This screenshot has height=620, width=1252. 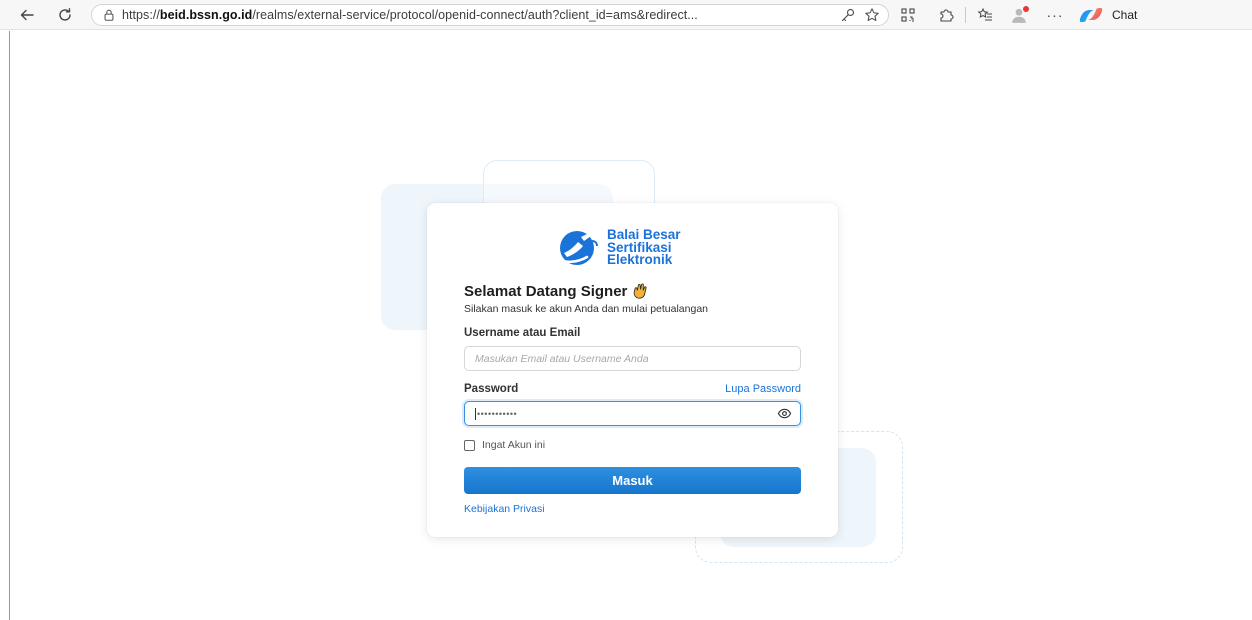 What do you see at coordinates (1125, 15) in the screenshot?
I see `chat-label: Chat` at bounding box center [1125, 15].